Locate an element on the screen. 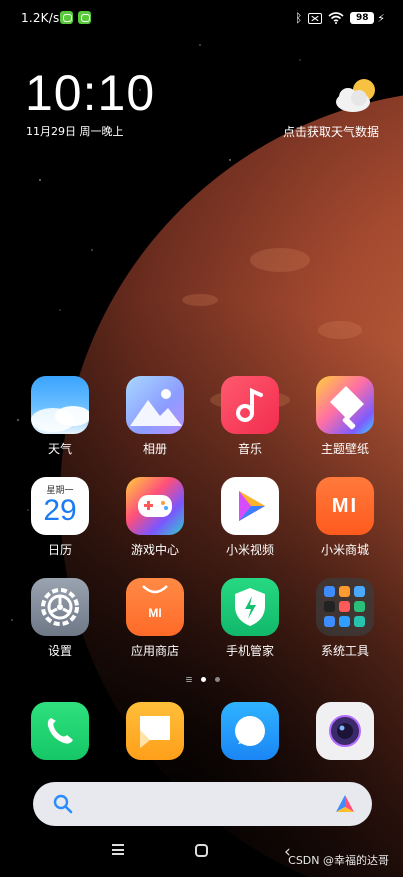 The width and height of the screenshot is (403, 877). app-label: 小米商城 is located at coordinates (344, 550).